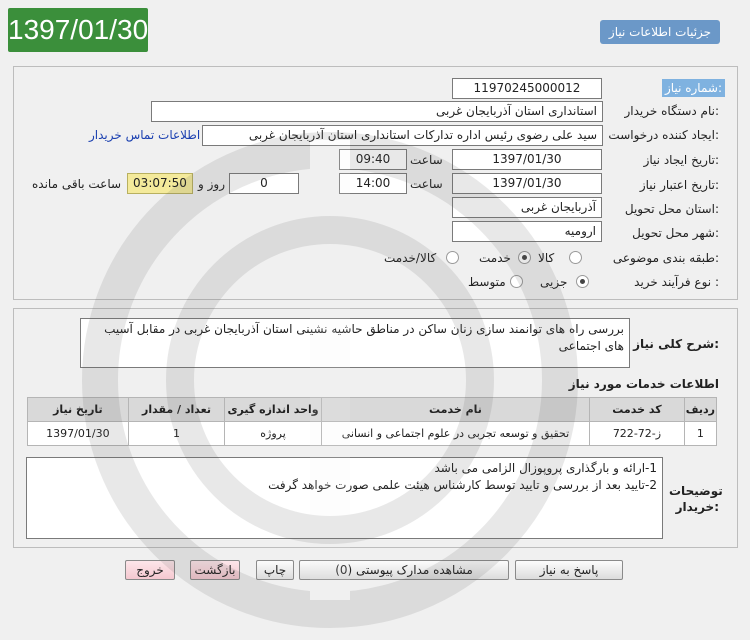 The height and width of the screenshot is (640, 750). Describe the element at coordinates (696, 499) in the screenshot. I see `buyer-notes-label: توضیحات خریدار:` at that location.